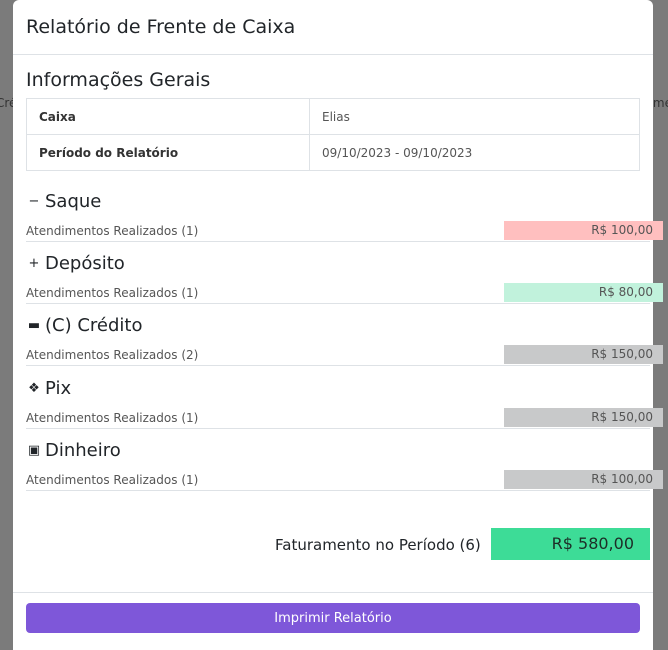 The image size is (668, 650). I want to click on list-item: Atendimentos Realizados (2) R$ 150,00, so click(344, 355).